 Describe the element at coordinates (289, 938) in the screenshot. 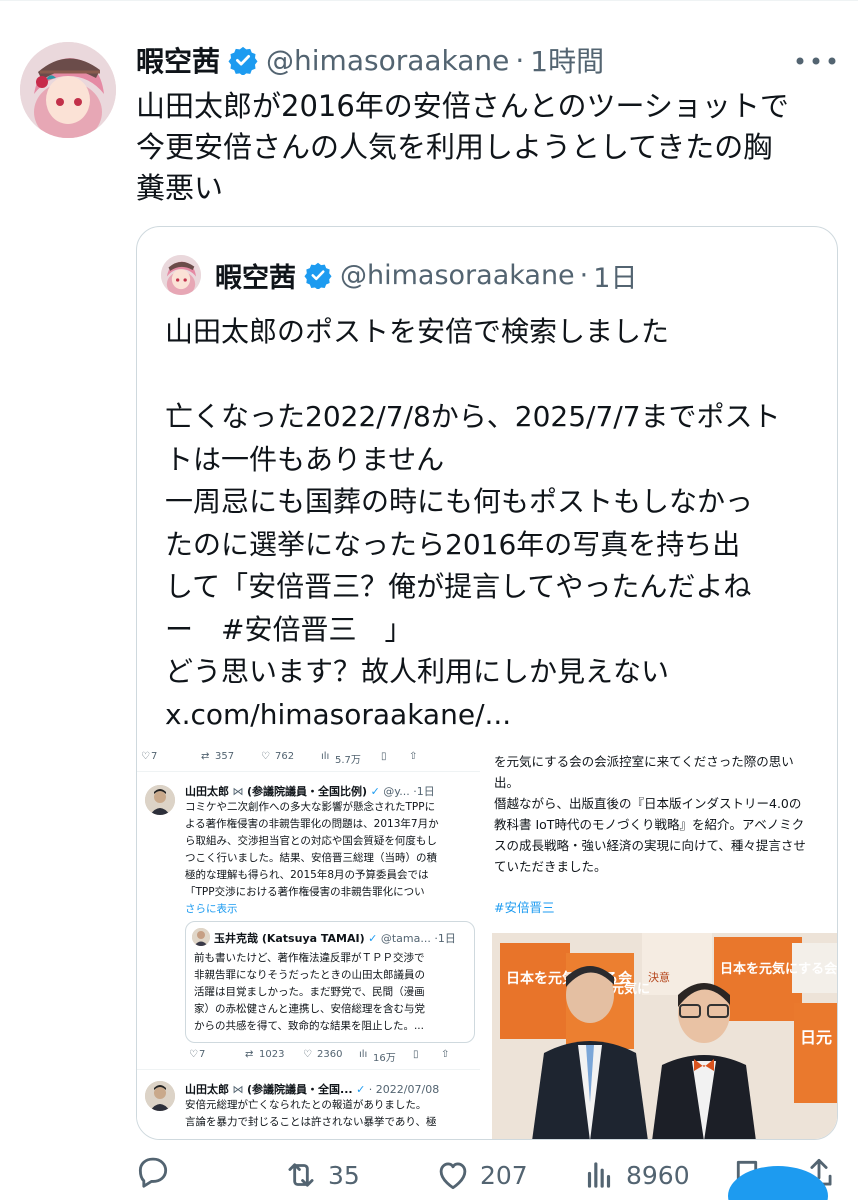

I see `mini-nested-name: 玉井克哉 (Katsuya TAMAI)` at that location.